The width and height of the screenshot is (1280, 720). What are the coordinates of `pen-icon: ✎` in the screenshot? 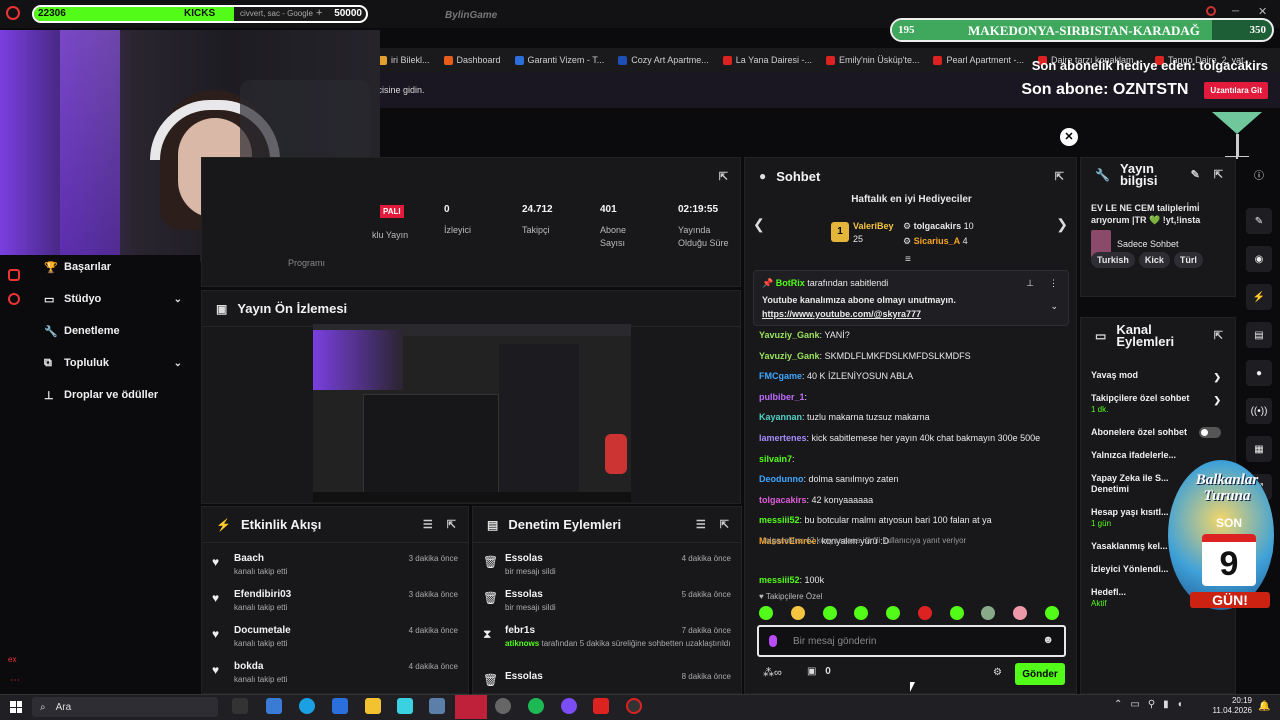 It's located at (1259, 221).